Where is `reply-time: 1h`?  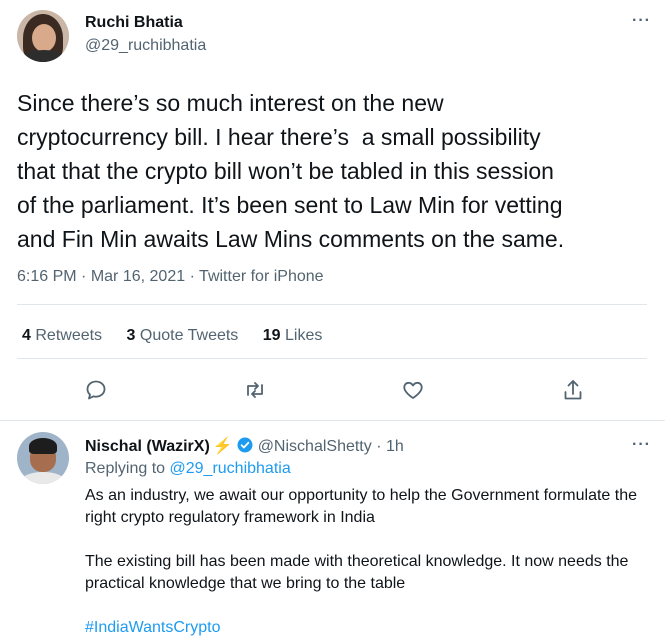
reply-time: 1h is located at coordinates (395, 446).